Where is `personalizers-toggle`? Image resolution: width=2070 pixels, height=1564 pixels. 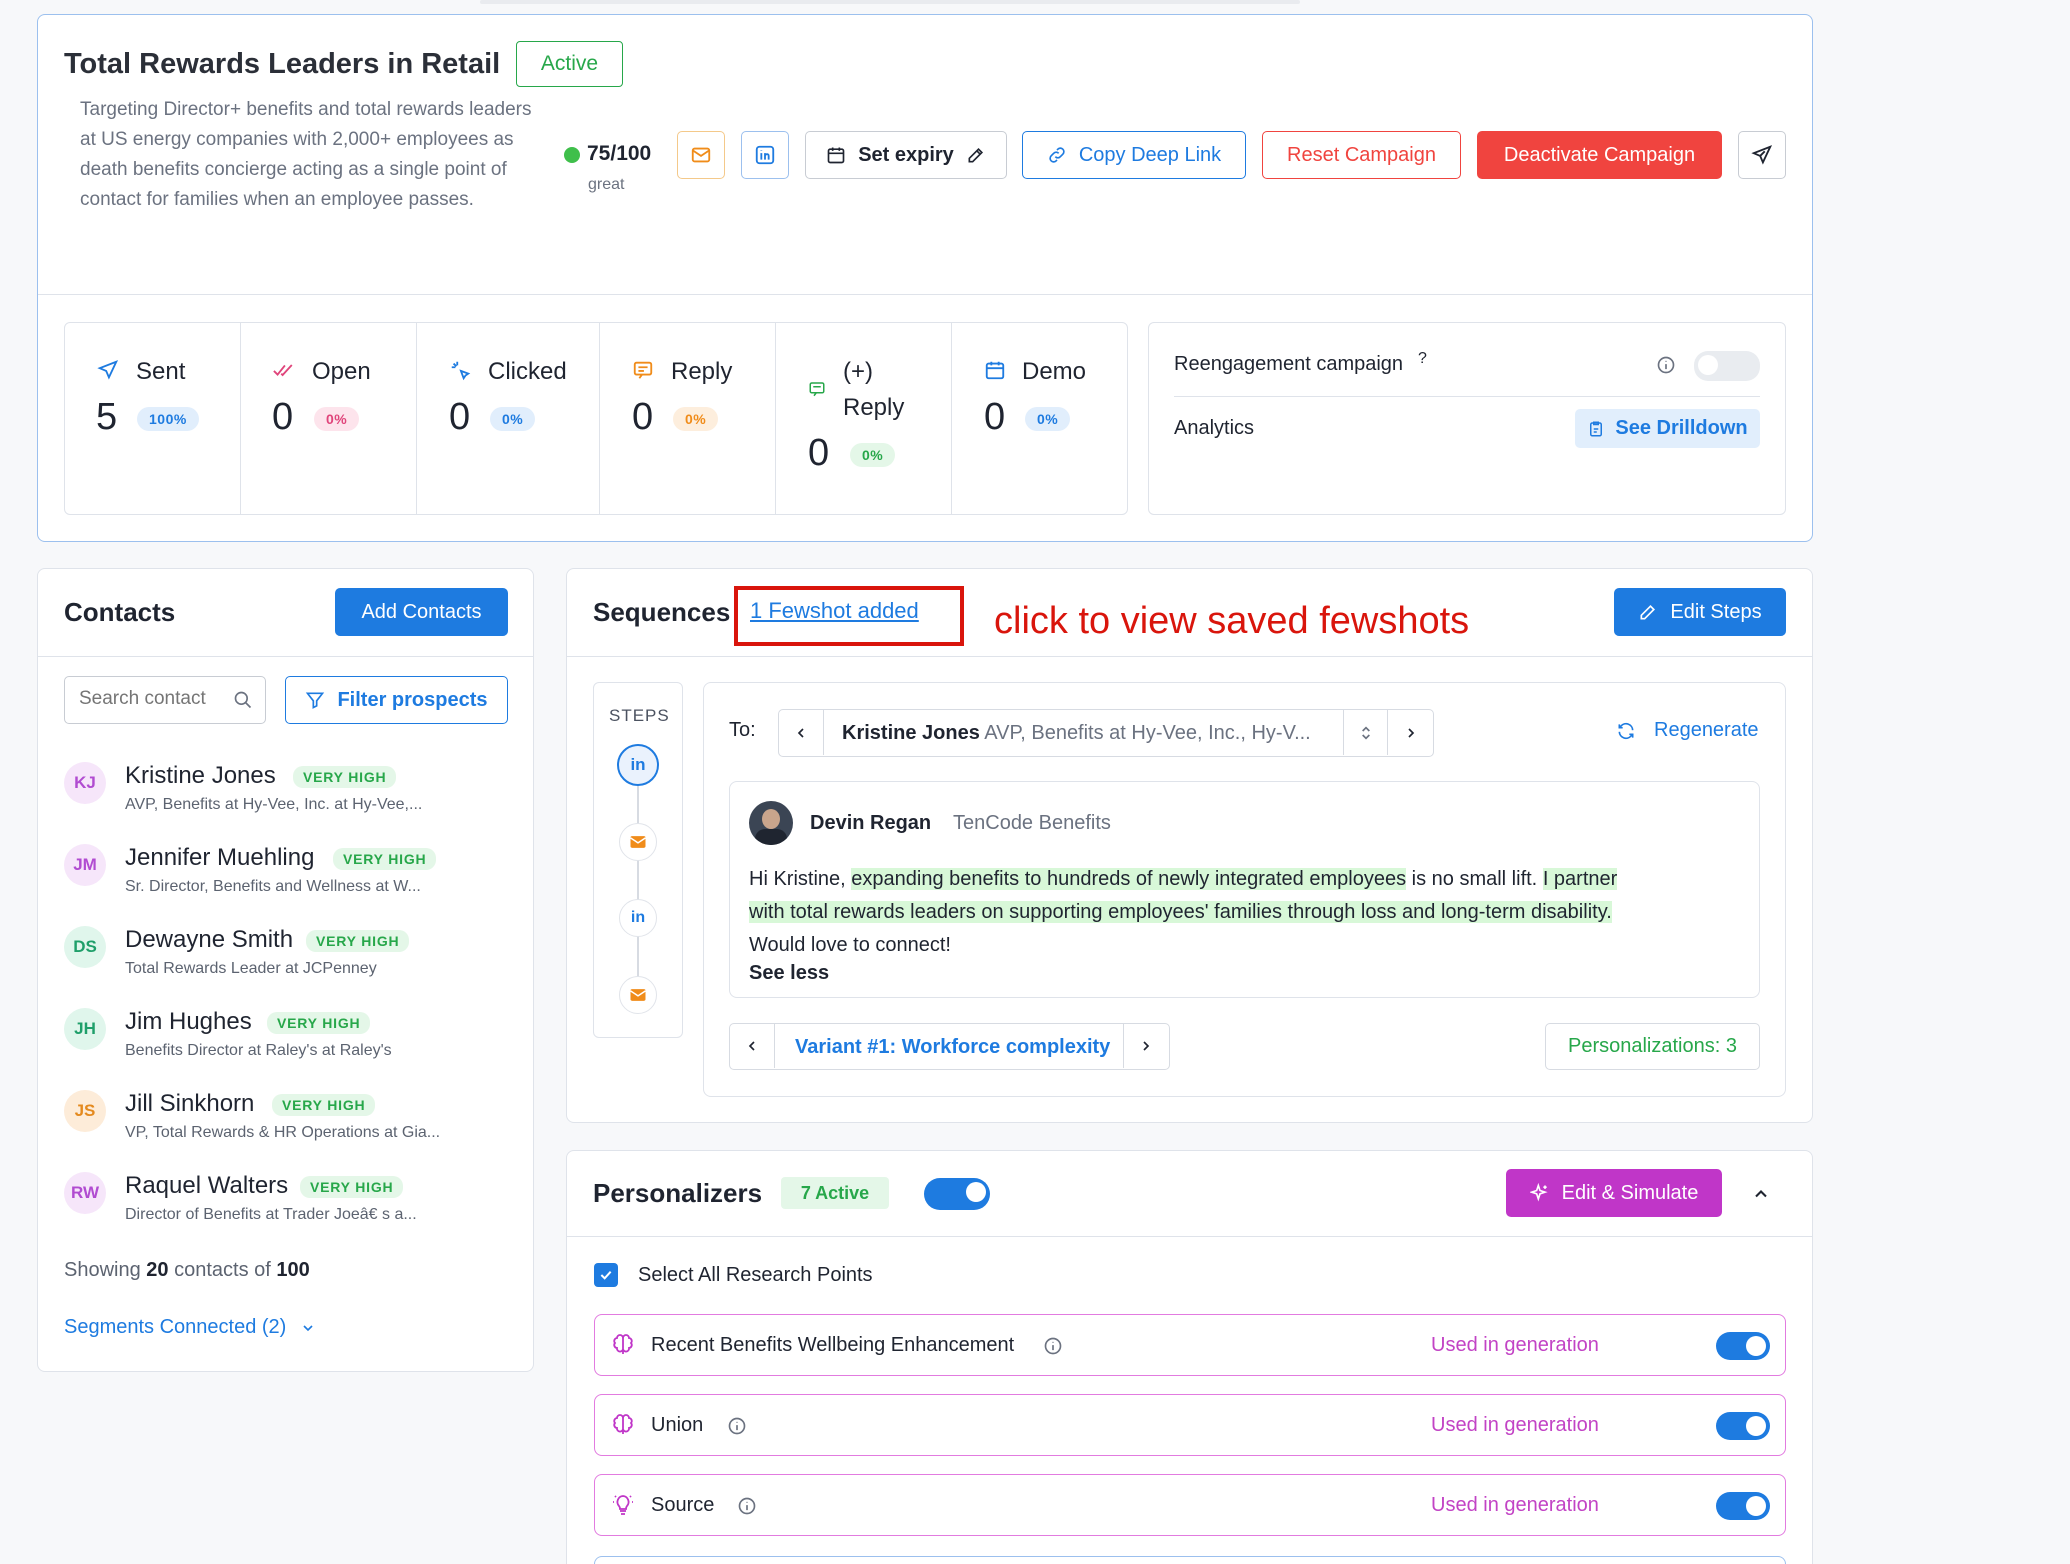
personalizers-toggle is located at coordinates (957, 1194).